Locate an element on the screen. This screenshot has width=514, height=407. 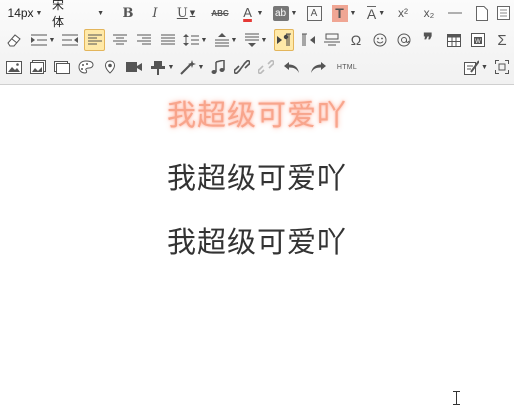
at-sign-icon is located at coordinates (404, 40).